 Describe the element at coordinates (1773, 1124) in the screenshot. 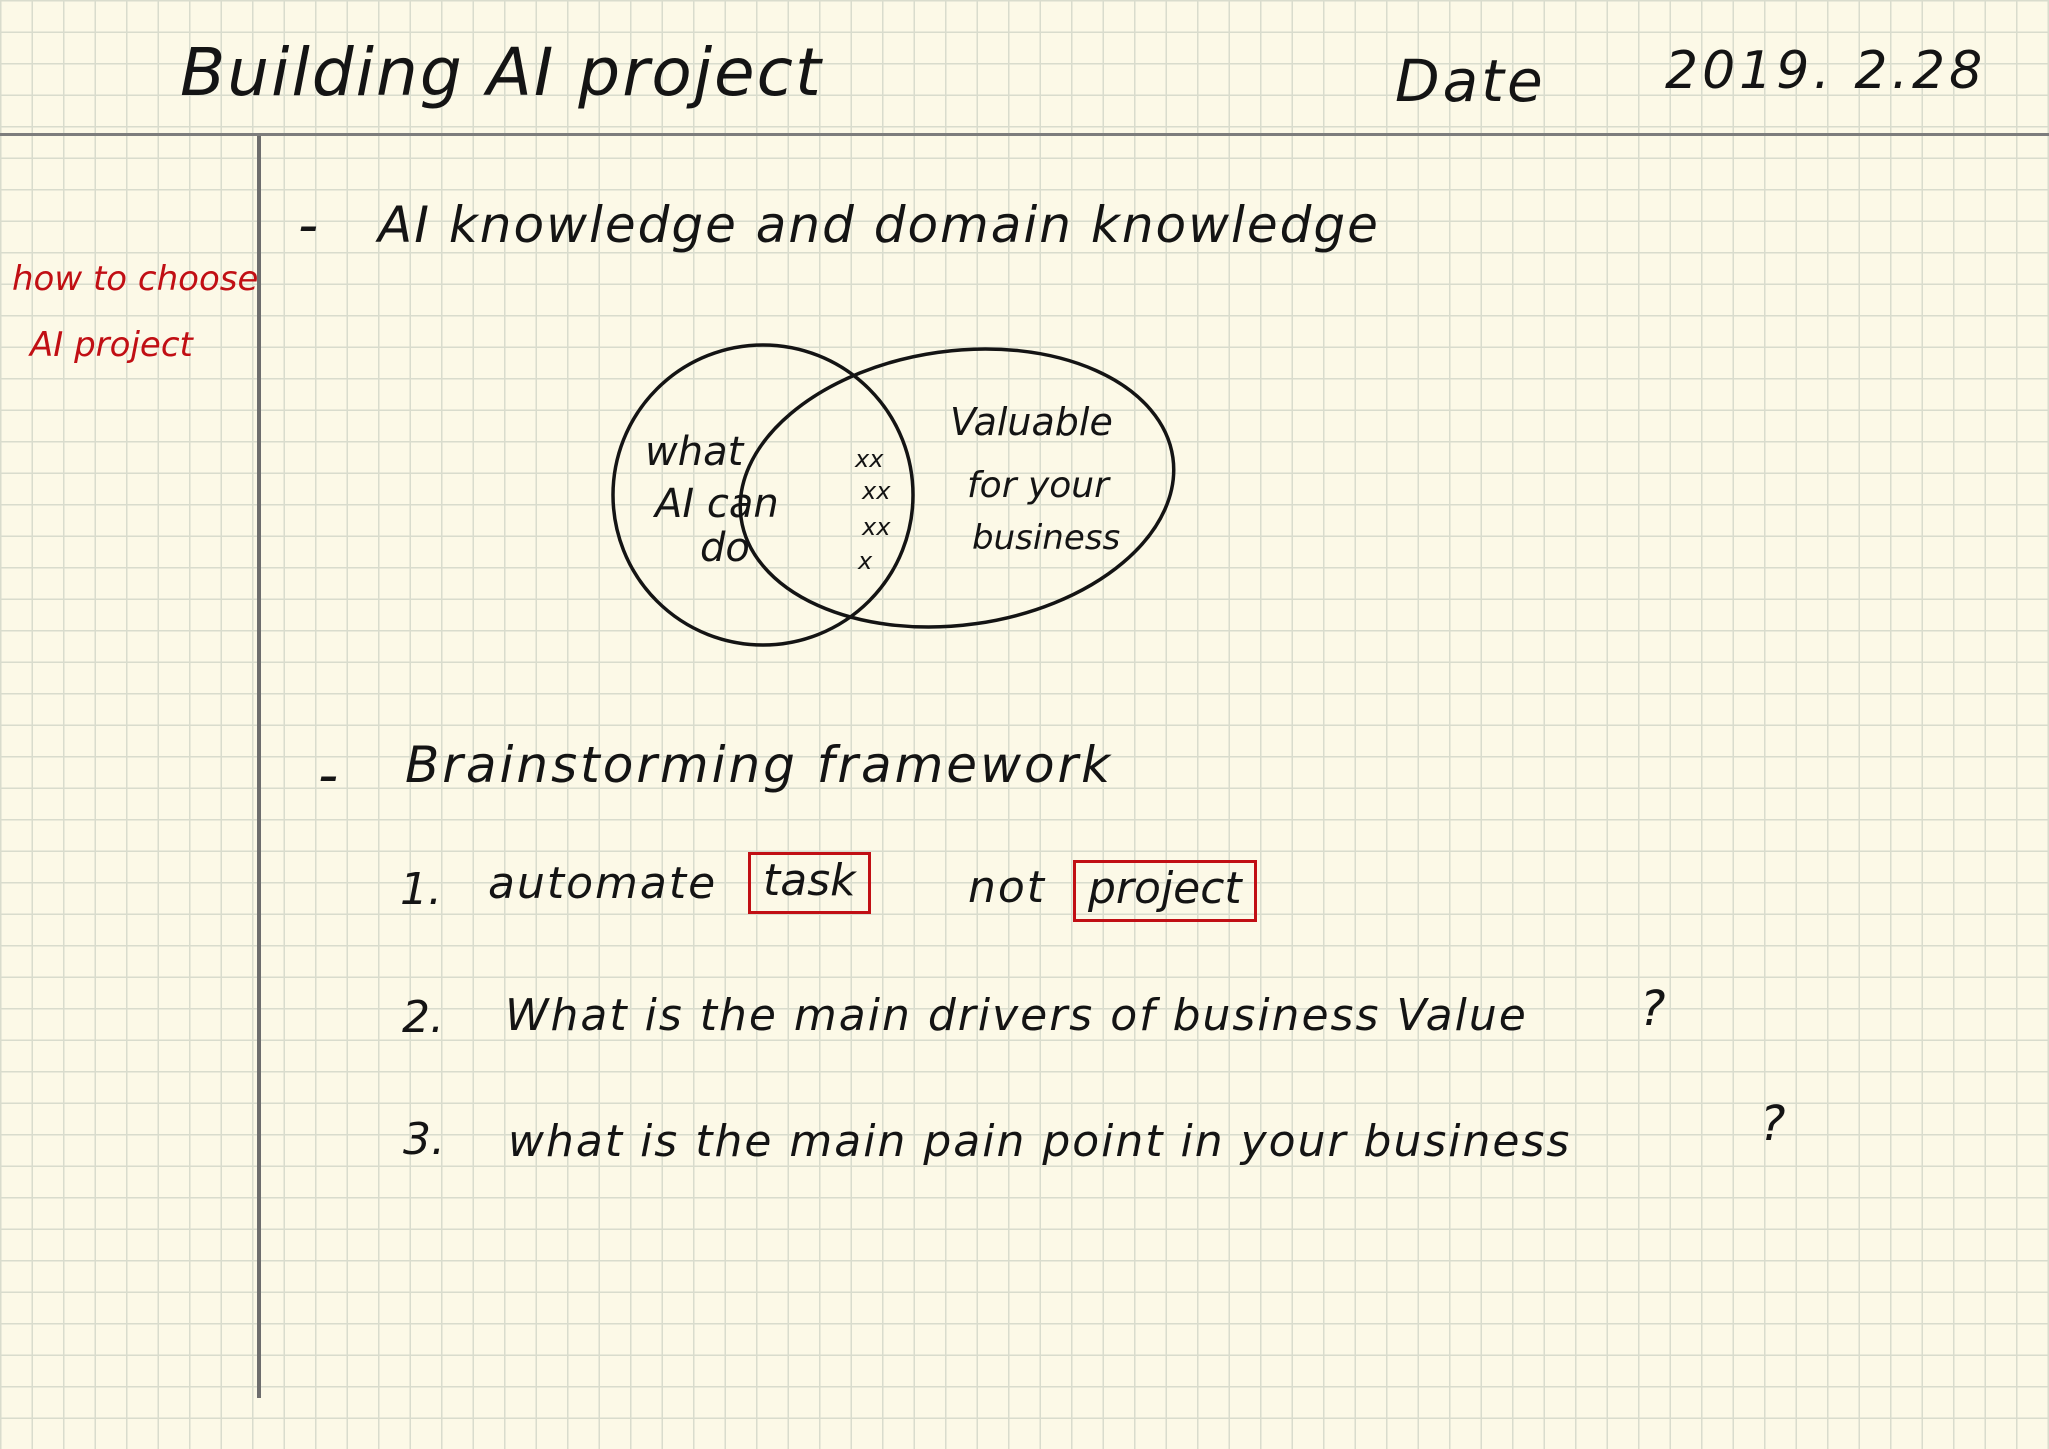

I see `item-3-question-mark: ?` at that location.